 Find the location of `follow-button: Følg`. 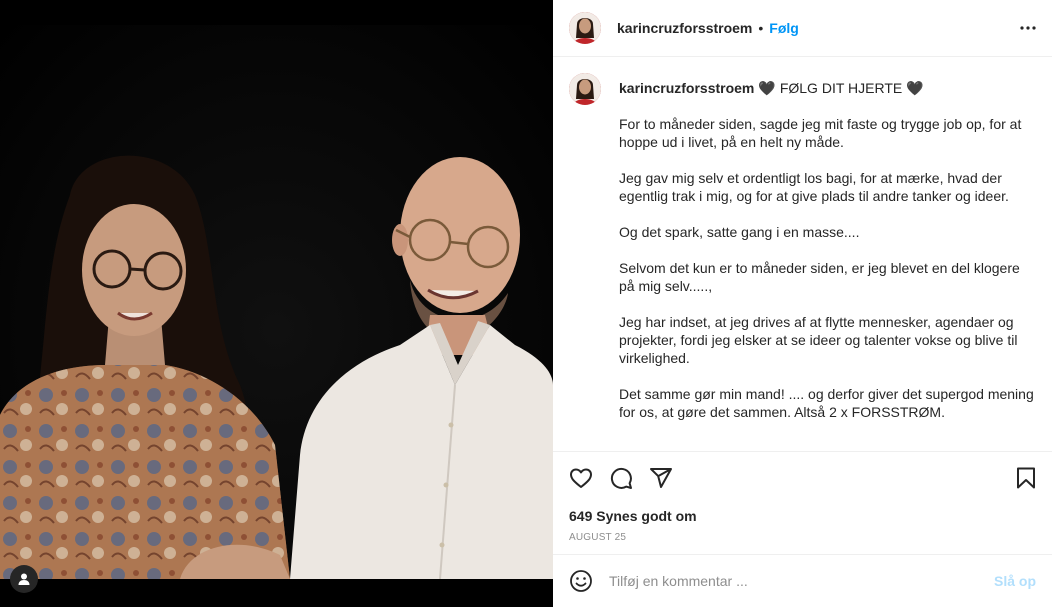

follow-button: Følg is located at coordinates (784, 28).